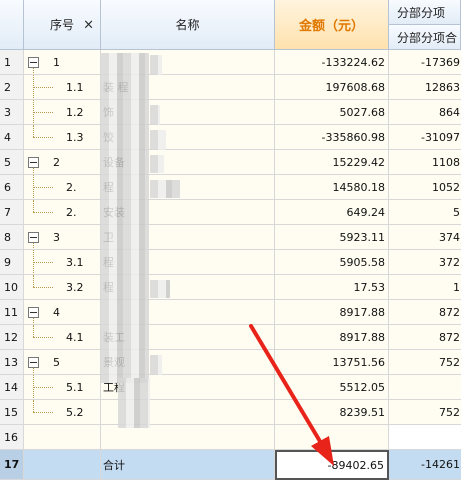  I want to click on amount-cell: 13751.56, so click(332, 362).